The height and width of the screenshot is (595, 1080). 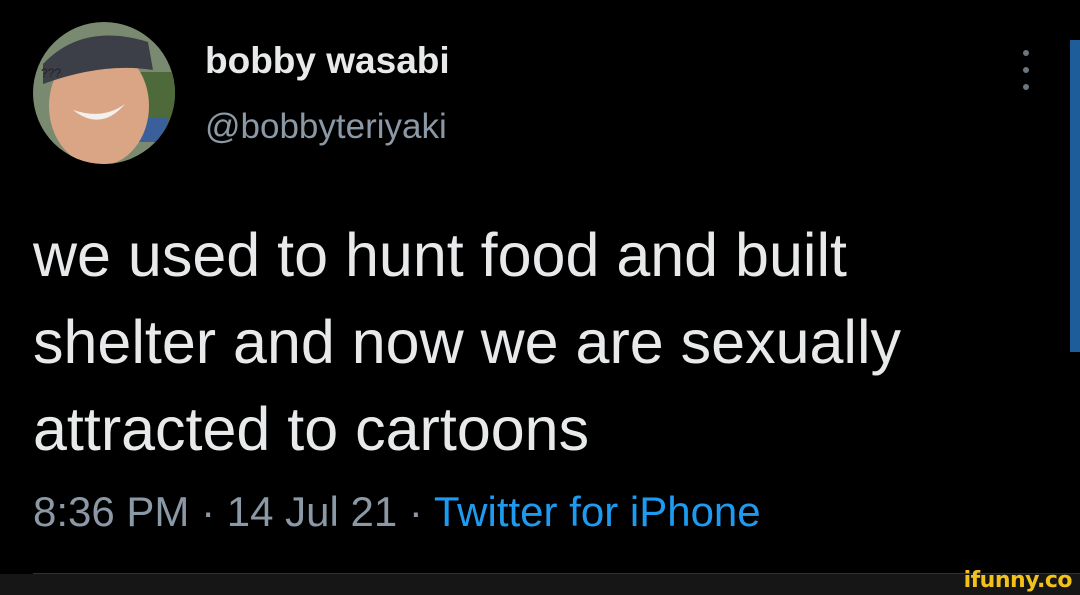 I want to click on ifunny-watermark: ifunny.co, so click(x=1018, y=580).